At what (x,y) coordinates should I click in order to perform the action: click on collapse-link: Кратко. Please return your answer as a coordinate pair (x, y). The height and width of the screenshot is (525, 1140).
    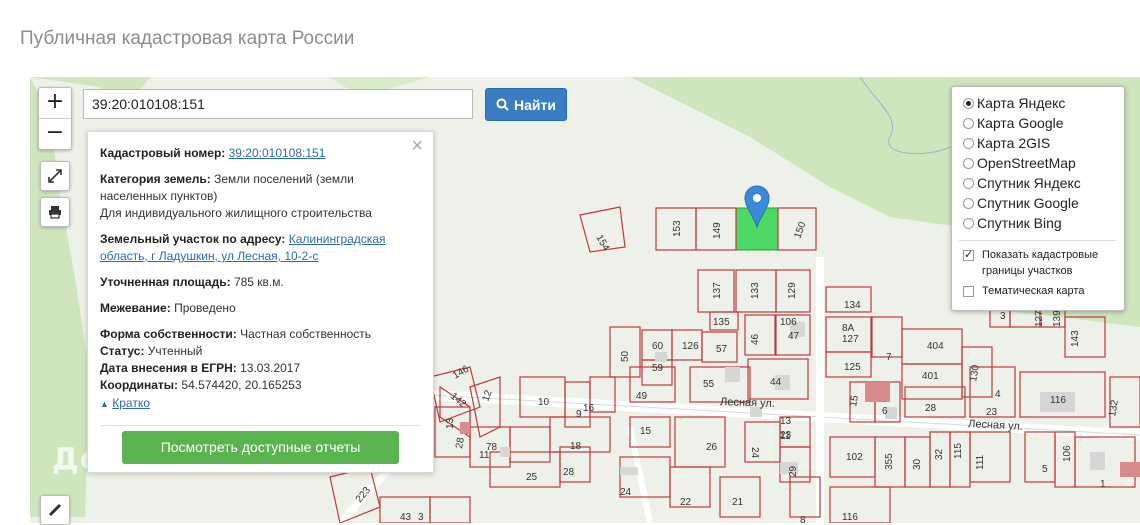
    Looking at the image, I should click on (131, 403).